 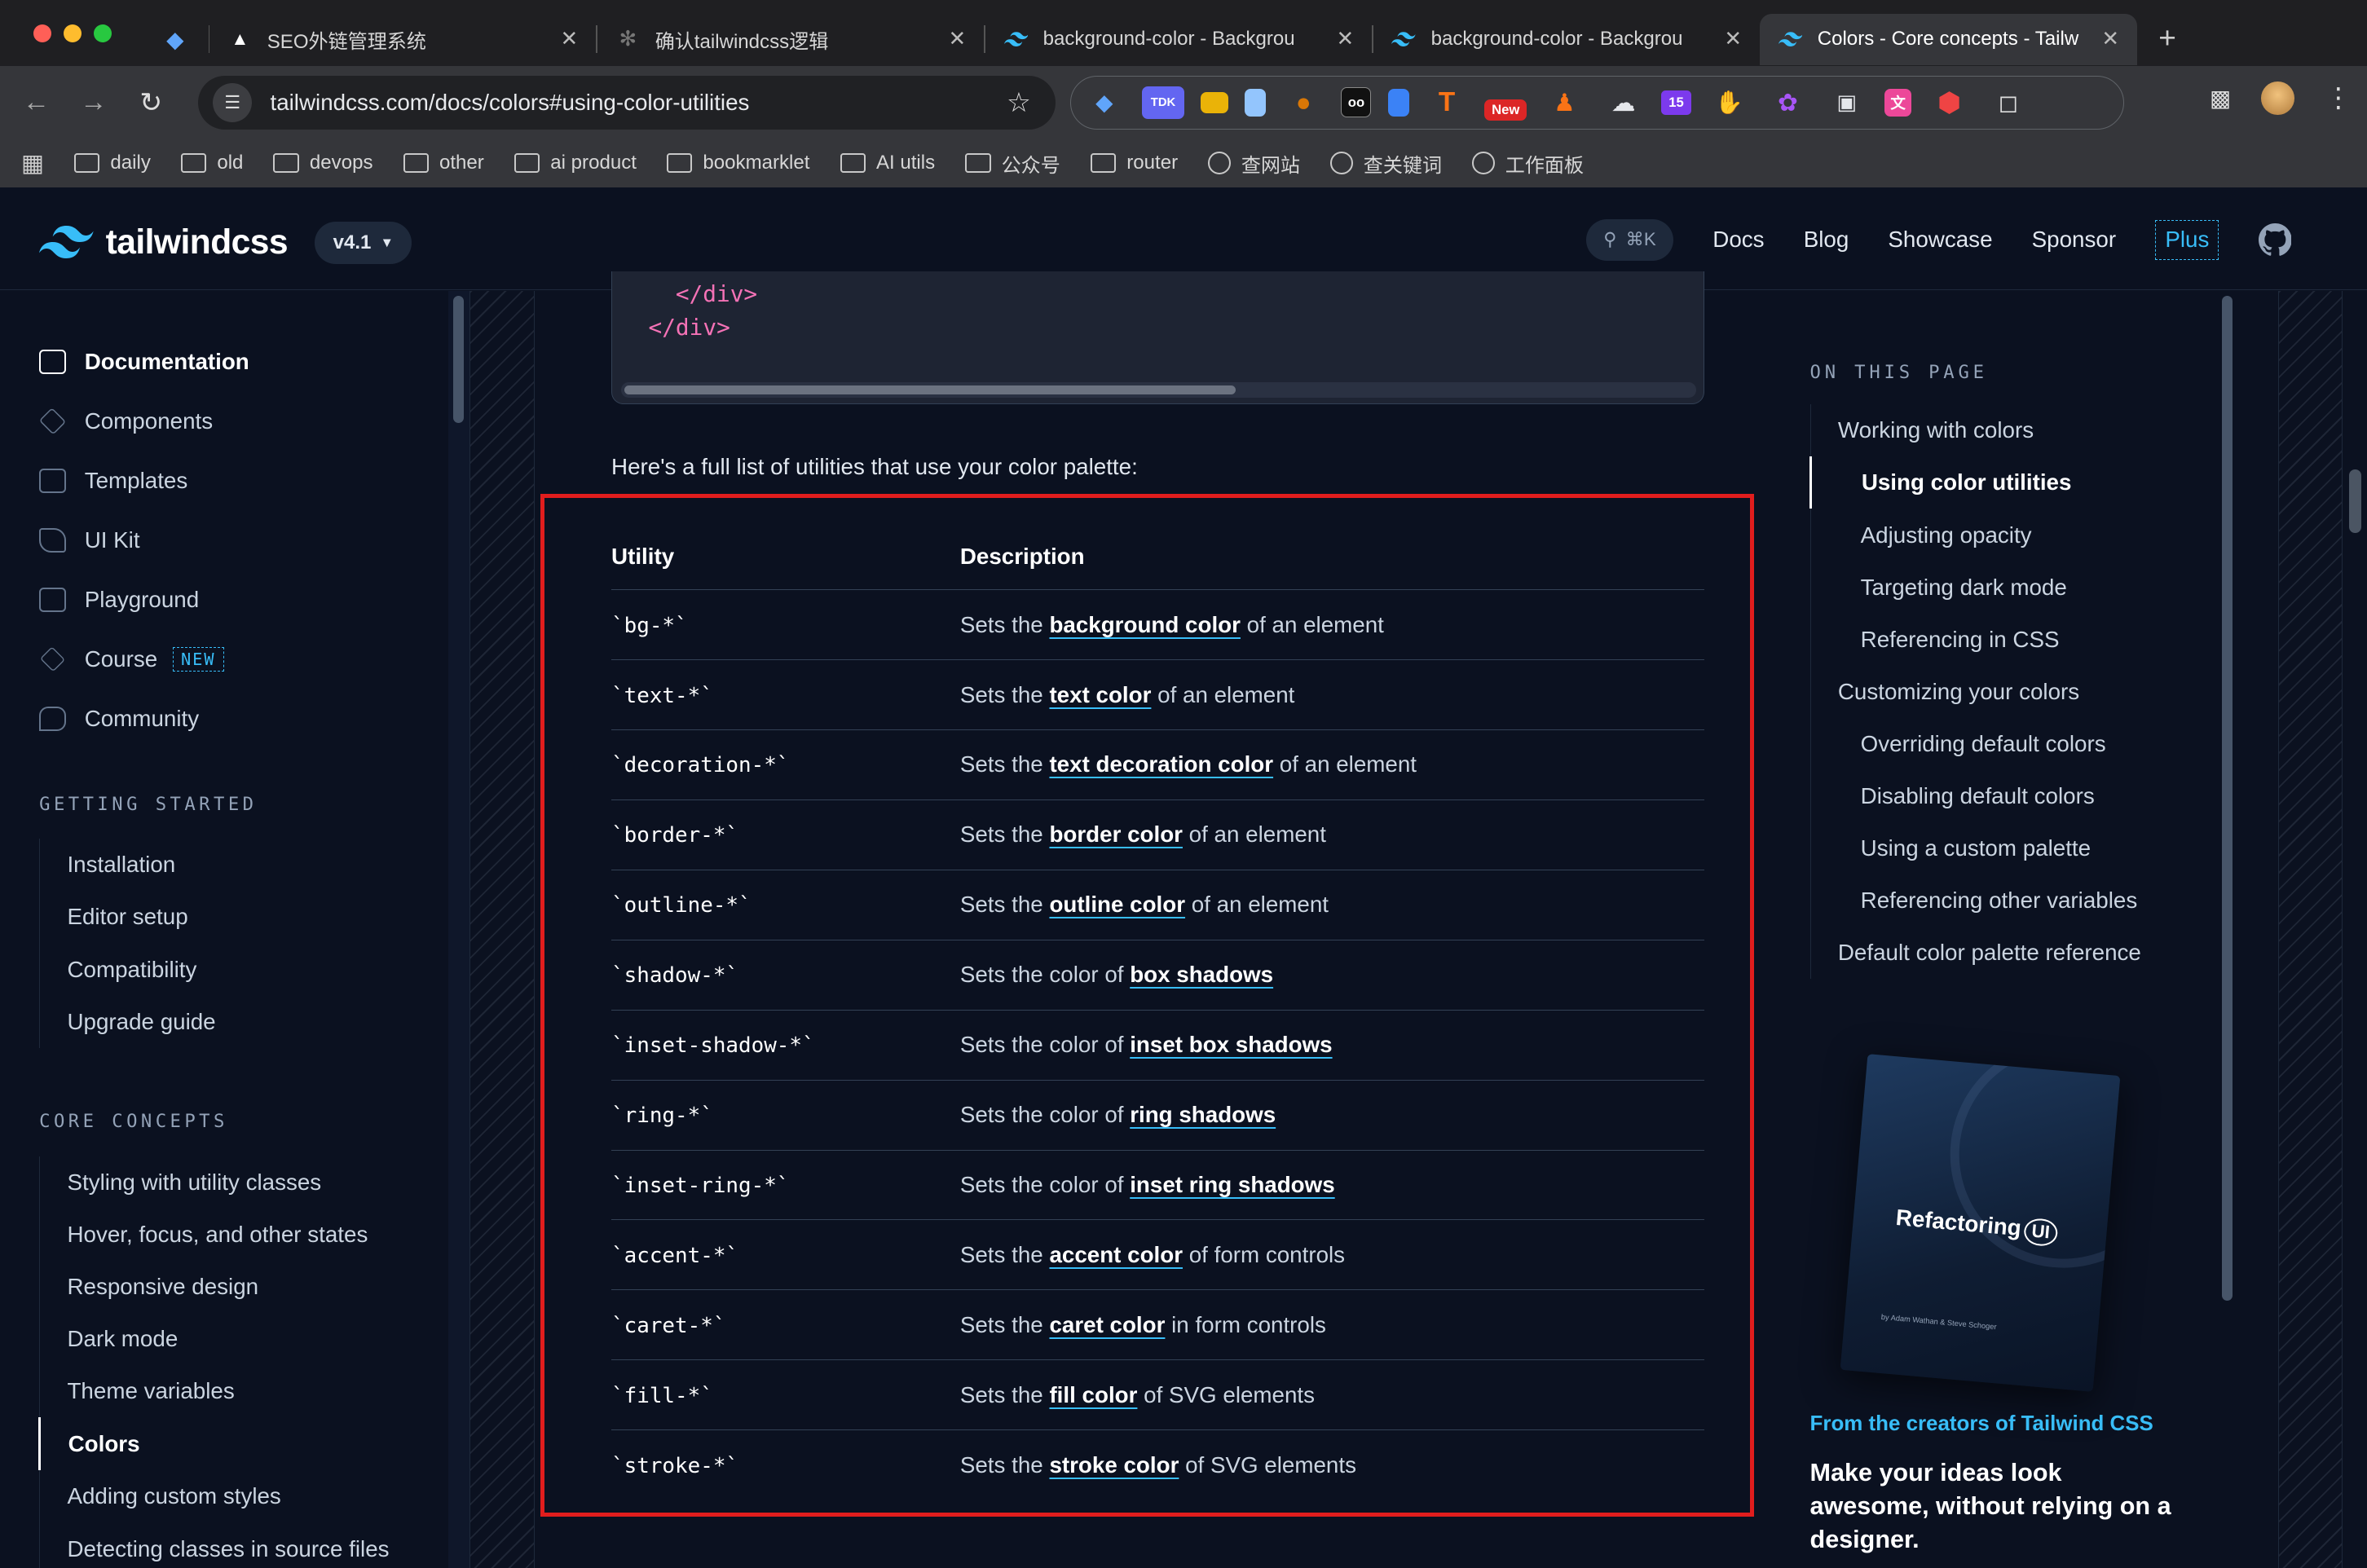 What do you see at coordinates (1100, 694) in the screenshot?
I see `description-link: text color` at bounding box center [1100, 694].